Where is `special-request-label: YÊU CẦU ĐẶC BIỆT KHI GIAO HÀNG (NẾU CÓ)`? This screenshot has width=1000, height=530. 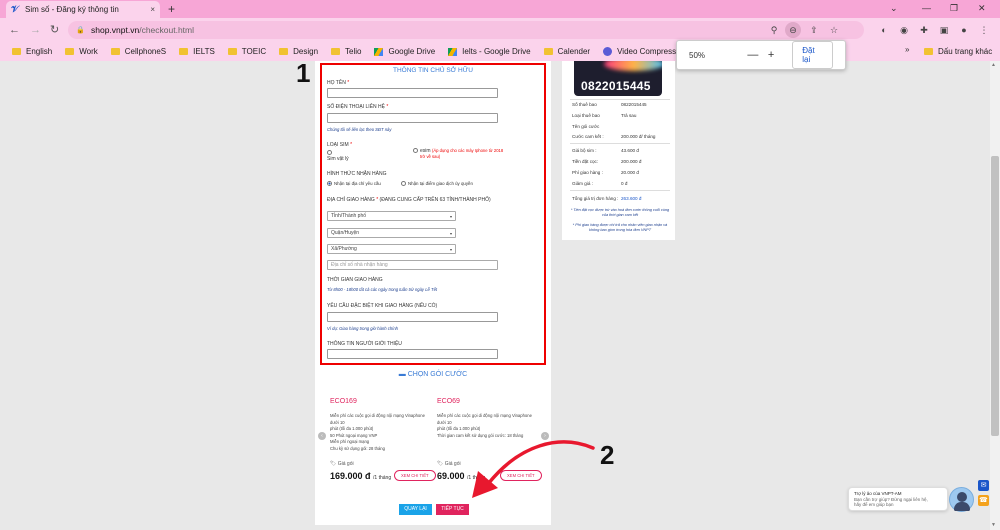
special-request-label: YÊU CẦU ĐẶC BIỆT KHI GIAO HÀNG (NẾU CÓ) is located at coordinates (382, 306).